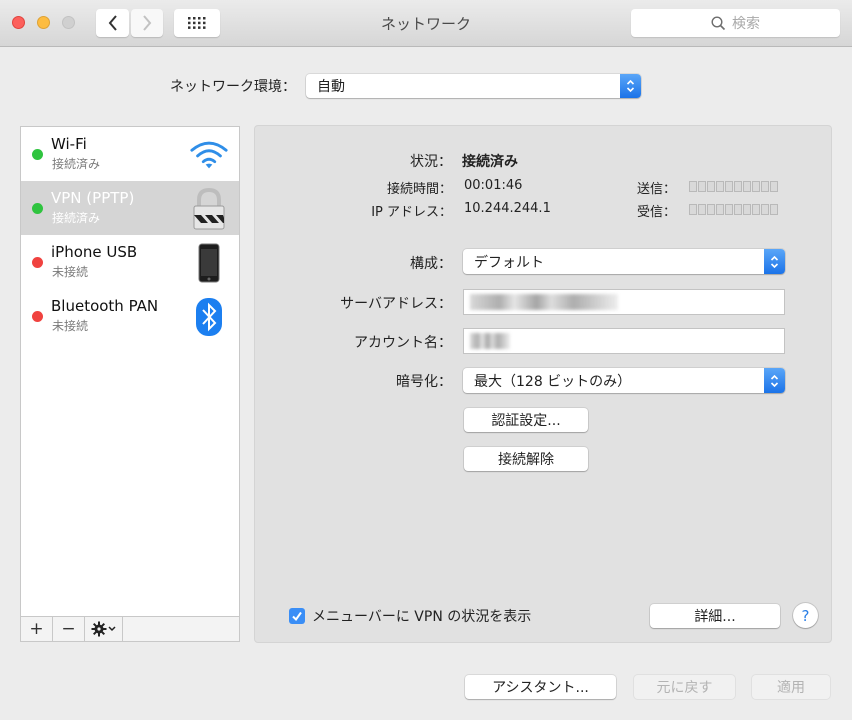 Image resolution: width=852 pixels, height=720 pixels. I want to click on remove-service-button: −, so click(69, 629).